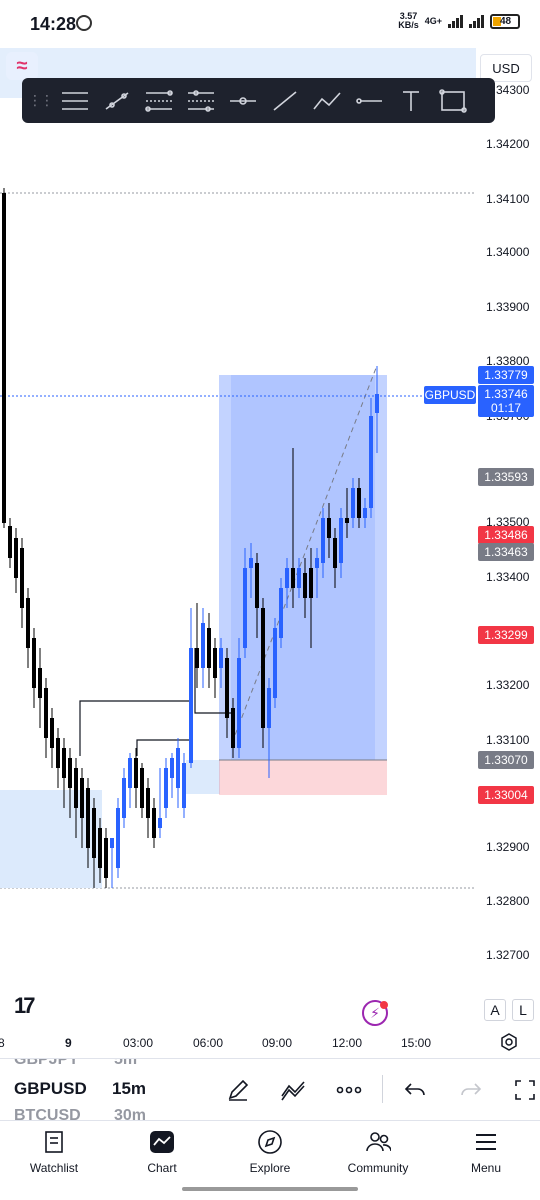 This screenshot has width=540, height=1200. What do you see at coordinates (508, 901) in the screenshot?
I see `price-tick: 1.32800` at bounding box center [508, 901].